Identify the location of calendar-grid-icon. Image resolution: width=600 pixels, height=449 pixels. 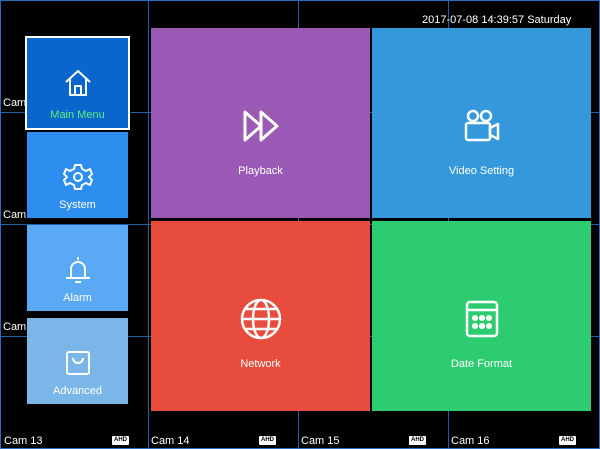
(482, 319).